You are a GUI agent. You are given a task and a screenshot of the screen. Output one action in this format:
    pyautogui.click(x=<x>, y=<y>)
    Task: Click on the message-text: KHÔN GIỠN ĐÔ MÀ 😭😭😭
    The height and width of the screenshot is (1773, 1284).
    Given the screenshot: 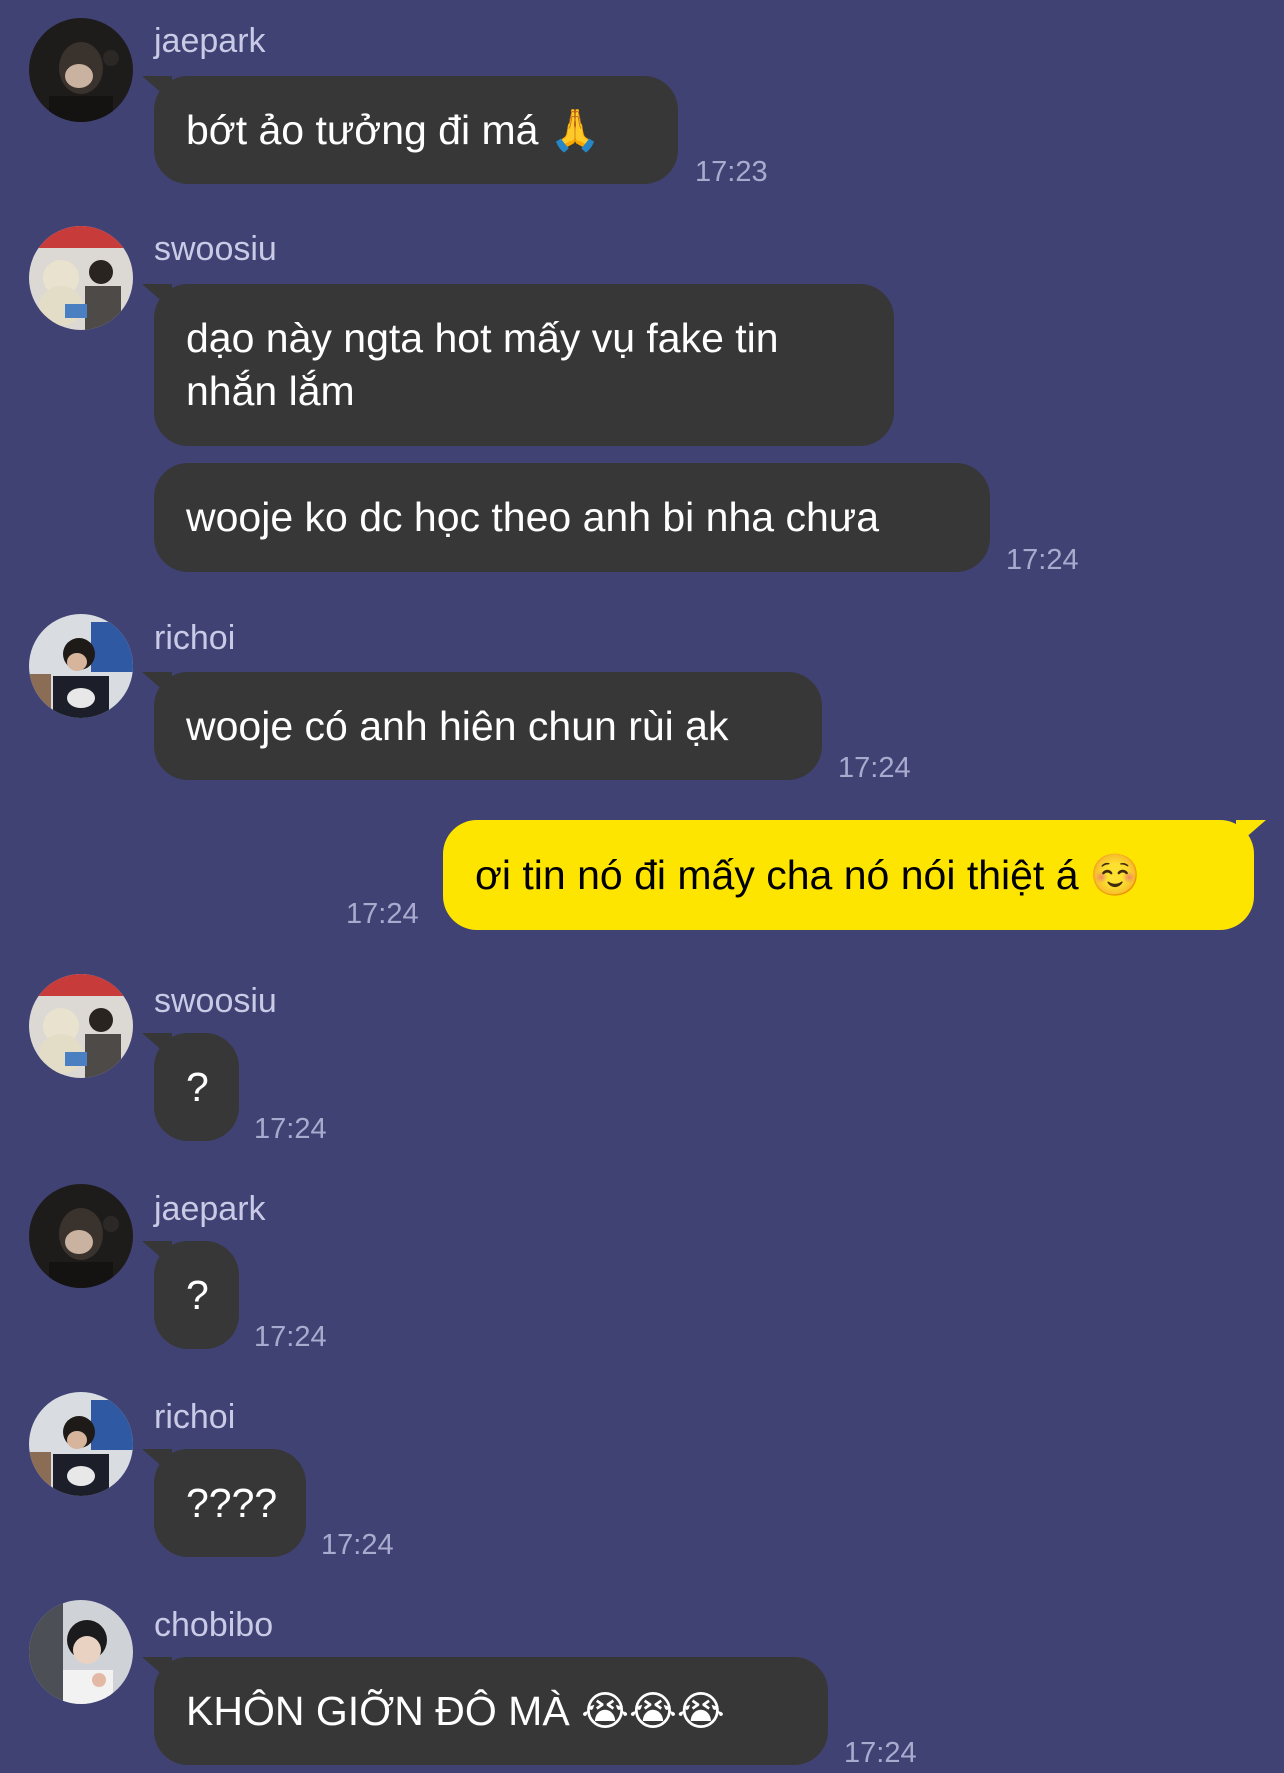 What is the action you would take?
    pyautogui.click(x=455, y=1710)
    